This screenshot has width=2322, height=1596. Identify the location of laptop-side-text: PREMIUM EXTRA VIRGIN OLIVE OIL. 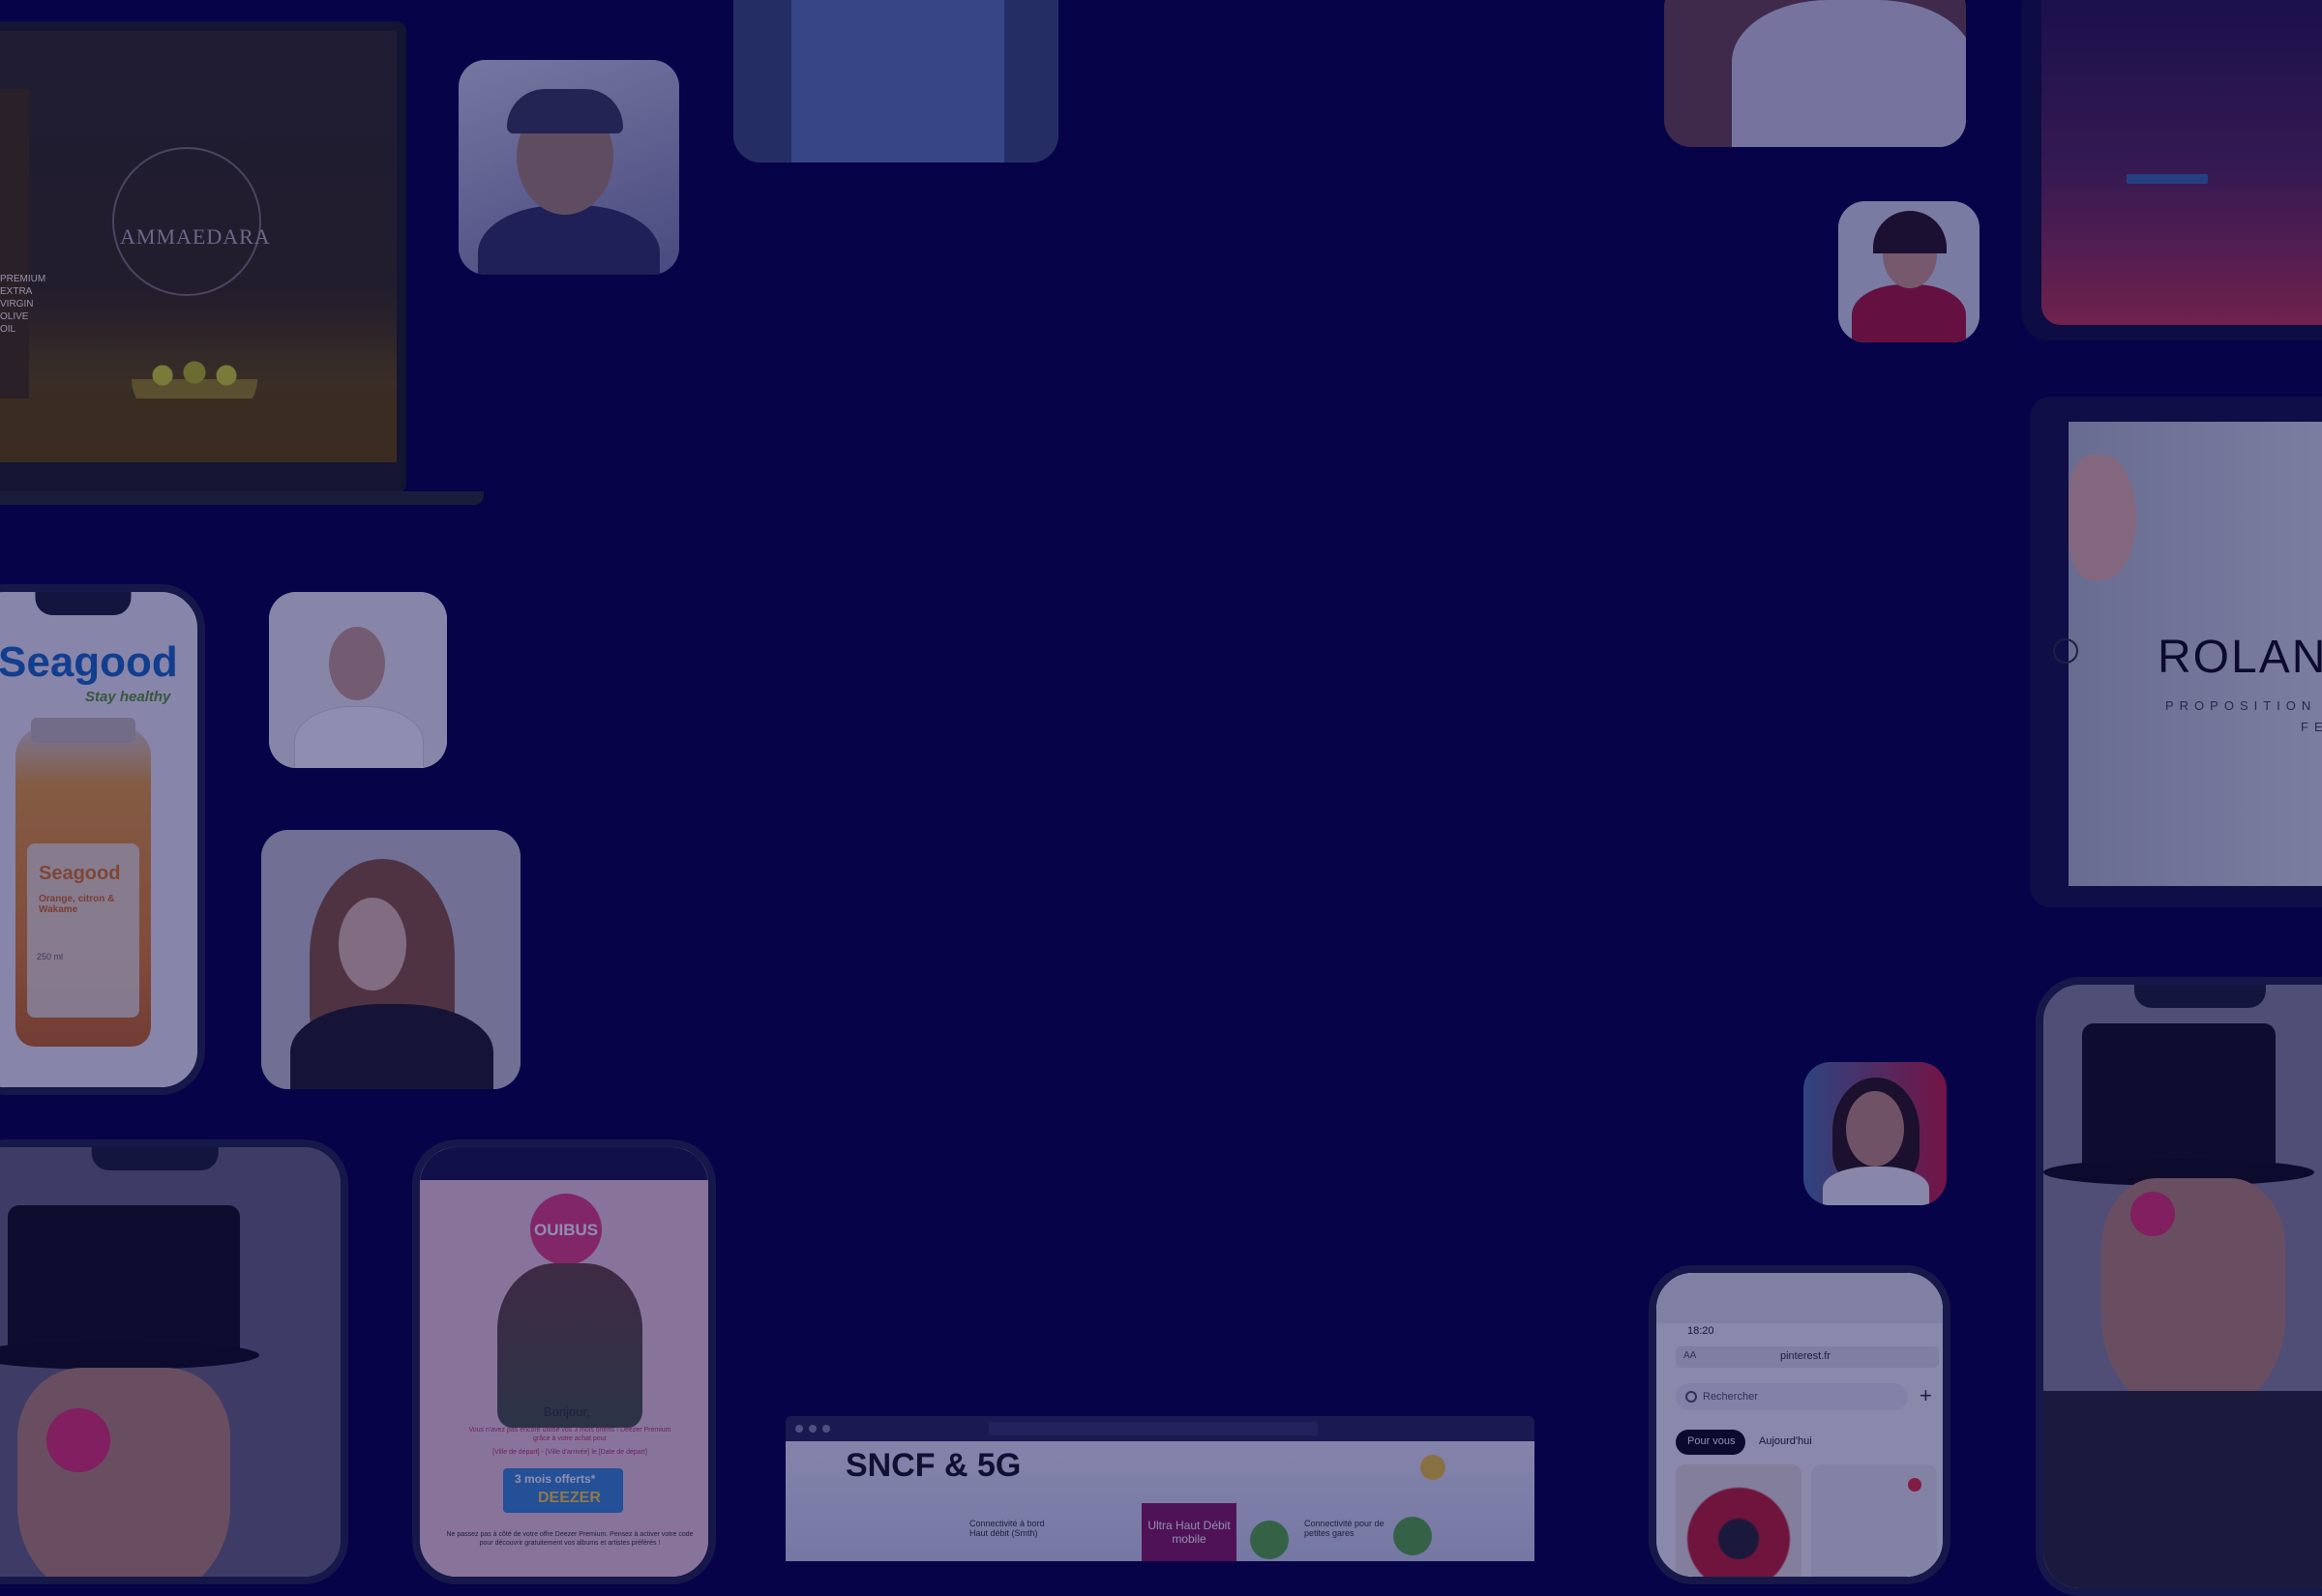
(23, 304).